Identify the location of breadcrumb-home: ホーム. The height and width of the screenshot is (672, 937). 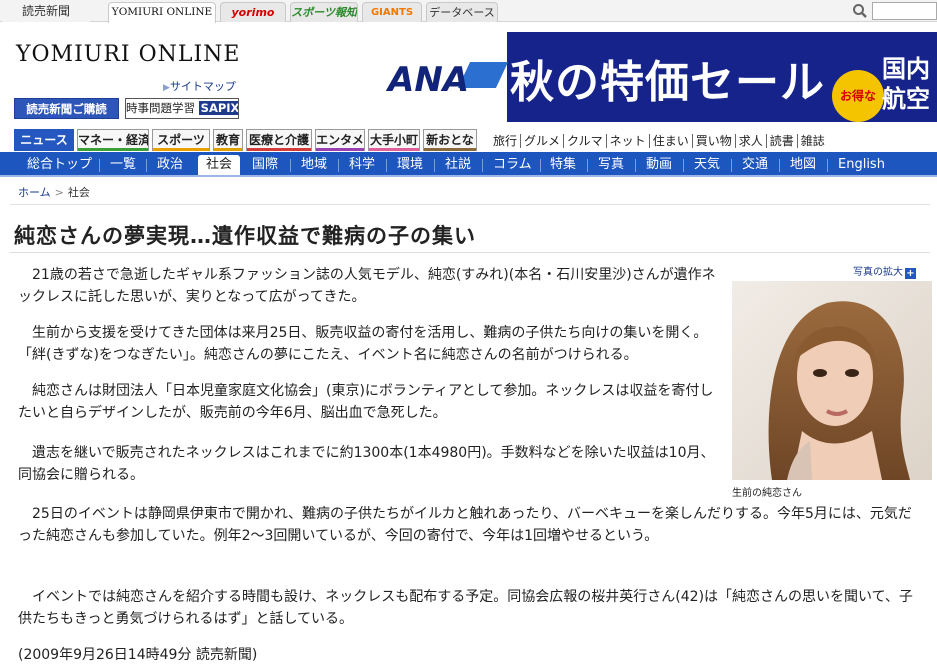
(34, 192).